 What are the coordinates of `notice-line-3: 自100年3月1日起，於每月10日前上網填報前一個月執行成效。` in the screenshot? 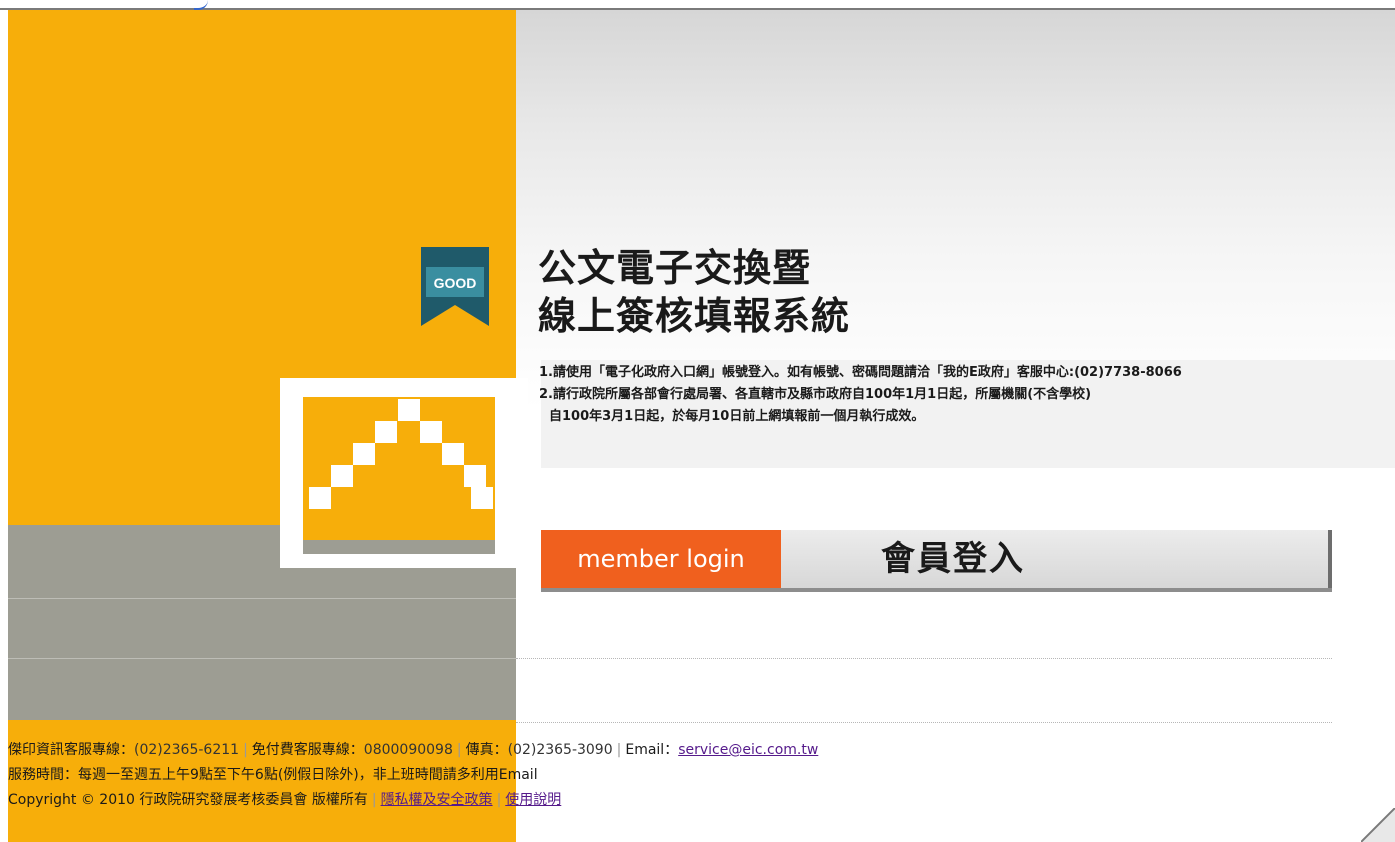 It's located at (737, 416).